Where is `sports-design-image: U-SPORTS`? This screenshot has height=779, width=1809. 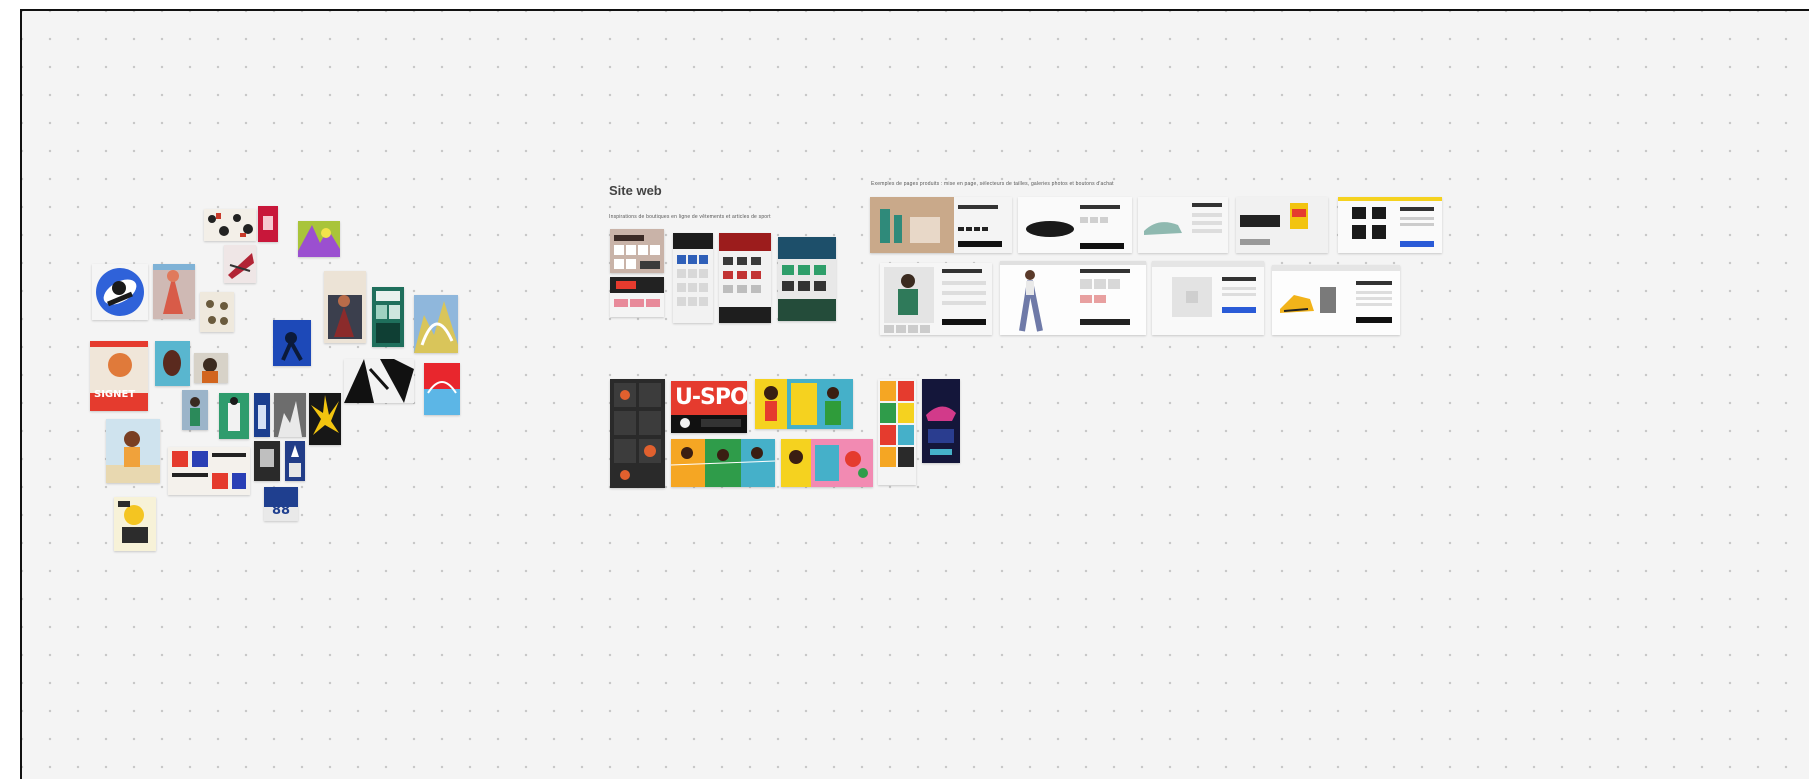 sports-design-image: U-SPORTS is located at coordinates (709, 407).